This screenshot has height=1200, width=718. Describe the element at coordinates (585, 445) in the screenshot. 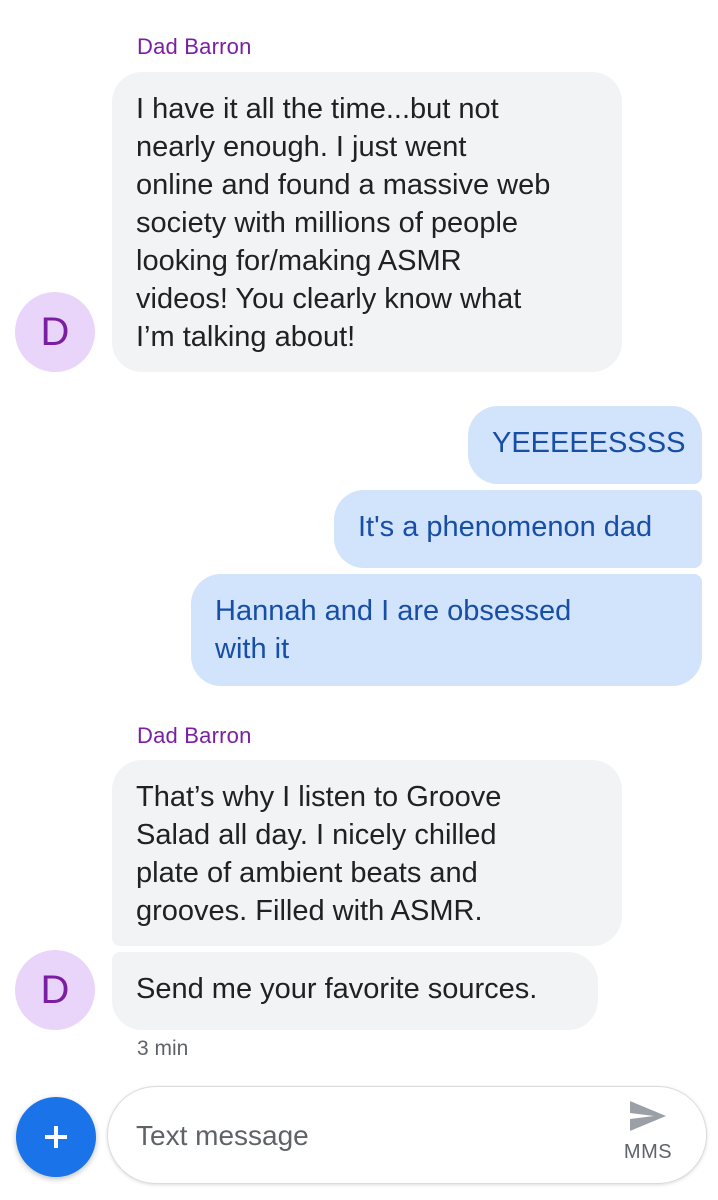

I see `outgoing-message-bubble: YEEEEESSSS` at that location.